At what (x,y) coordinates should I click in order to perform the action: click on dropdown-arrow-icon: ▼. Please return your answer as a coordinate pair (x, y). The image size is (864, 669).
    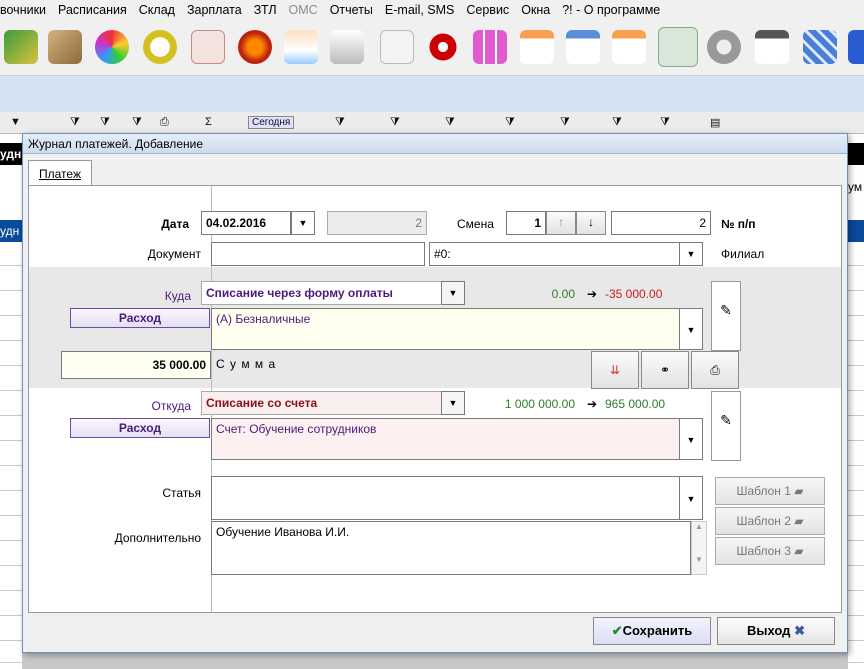
    Looking at the image, I should click on (15, 122).